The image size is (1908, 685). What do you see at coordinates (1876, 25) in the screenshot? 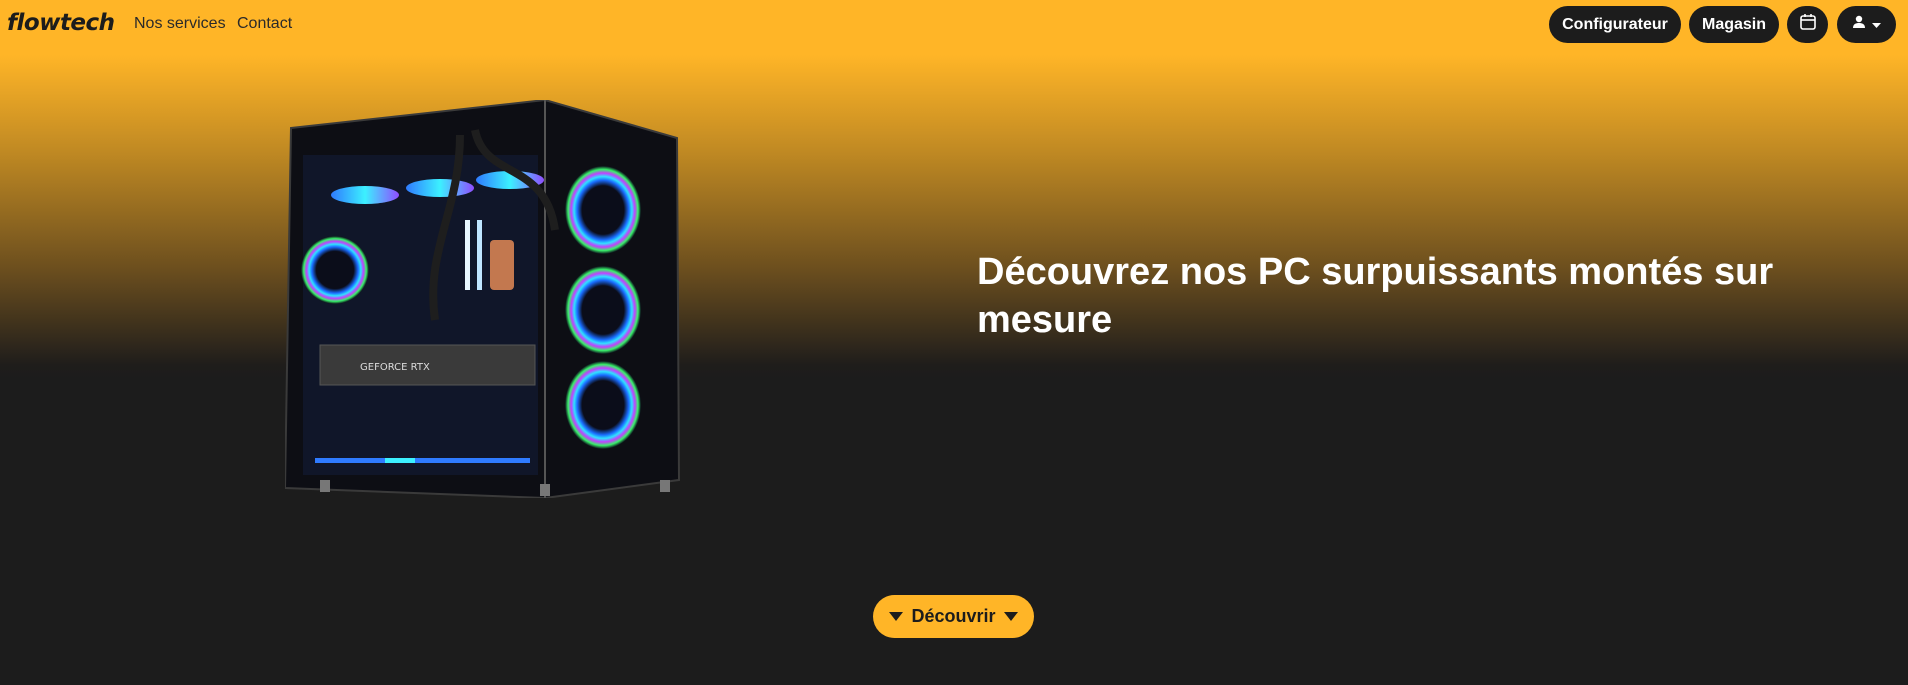
I see `caret-down-icon` at bounding box center [1876, 25].